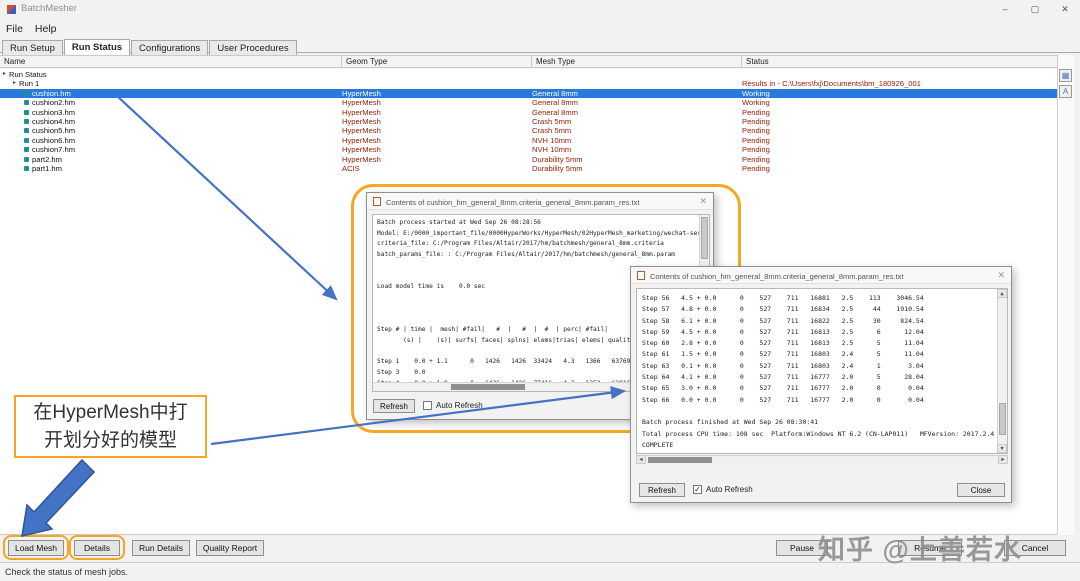 The width and height of the screenshot is (1080, 581). Describe the element at coordinates (637, 62) in the screenshot. I see `column-header-mesh-type: Mesh Type` at that location.